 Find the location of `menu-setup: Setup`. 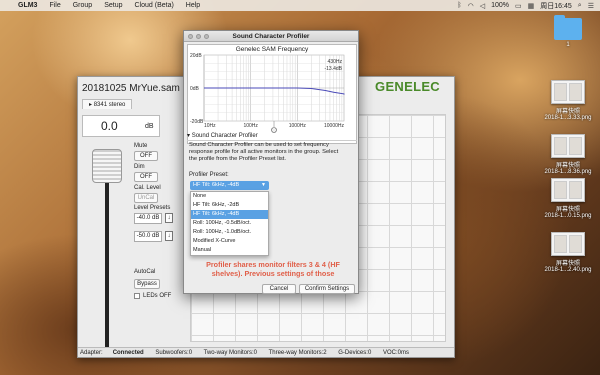

menu-setup: Setup is located at coordinates (113, 5).